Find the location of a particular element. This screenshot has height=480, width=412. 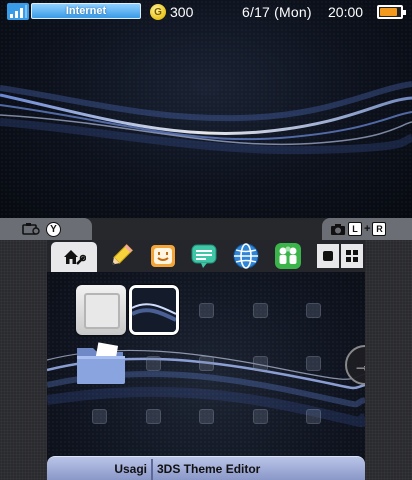

title-bar-divider is located at coordinates (152, 469).